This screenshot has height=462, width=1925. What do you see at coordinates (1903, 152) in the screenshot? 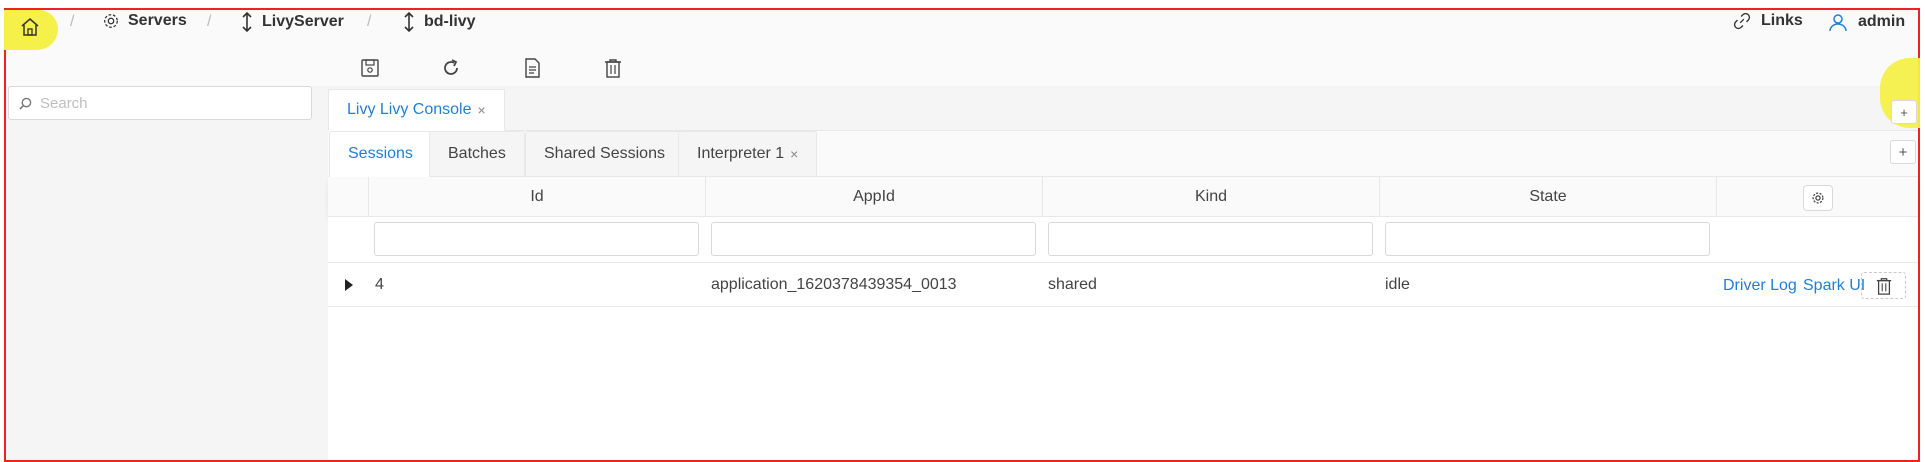
I see `add-inner-tab-button: +` at bounding box center [1903, 152].